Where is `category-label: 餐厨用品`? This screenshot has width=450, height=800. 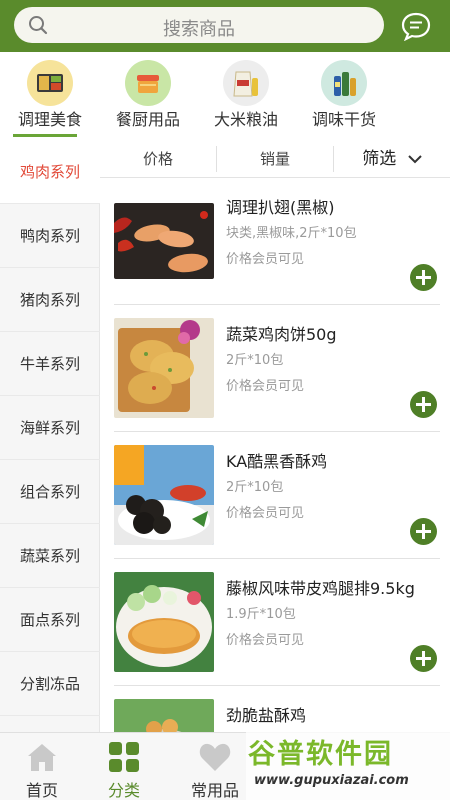 category-label: 餐厨用品 is located at coordinates (147, 119).